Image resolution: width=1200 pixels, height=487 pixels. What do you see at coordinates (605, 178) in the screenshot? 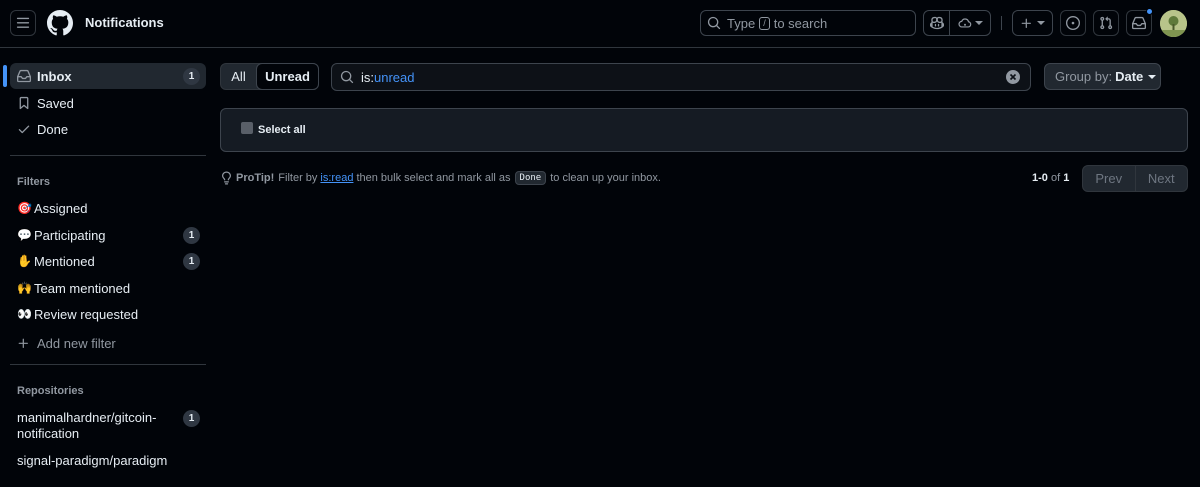
I see `protip-text-3: to clean up your inbox.` at bounding box center [605, 178].